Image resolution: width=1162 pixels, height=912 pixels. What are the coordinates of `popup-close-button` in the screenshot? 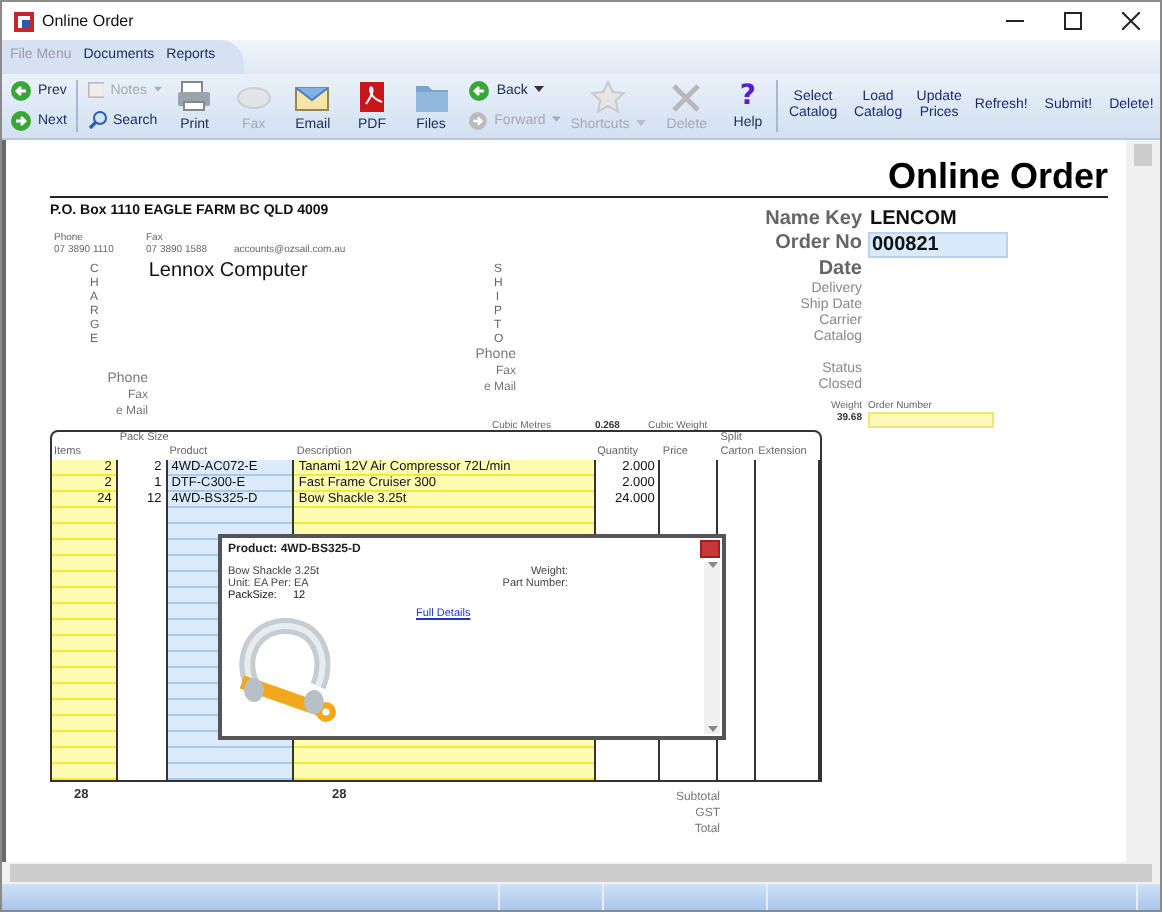 It's located at (710, 548).